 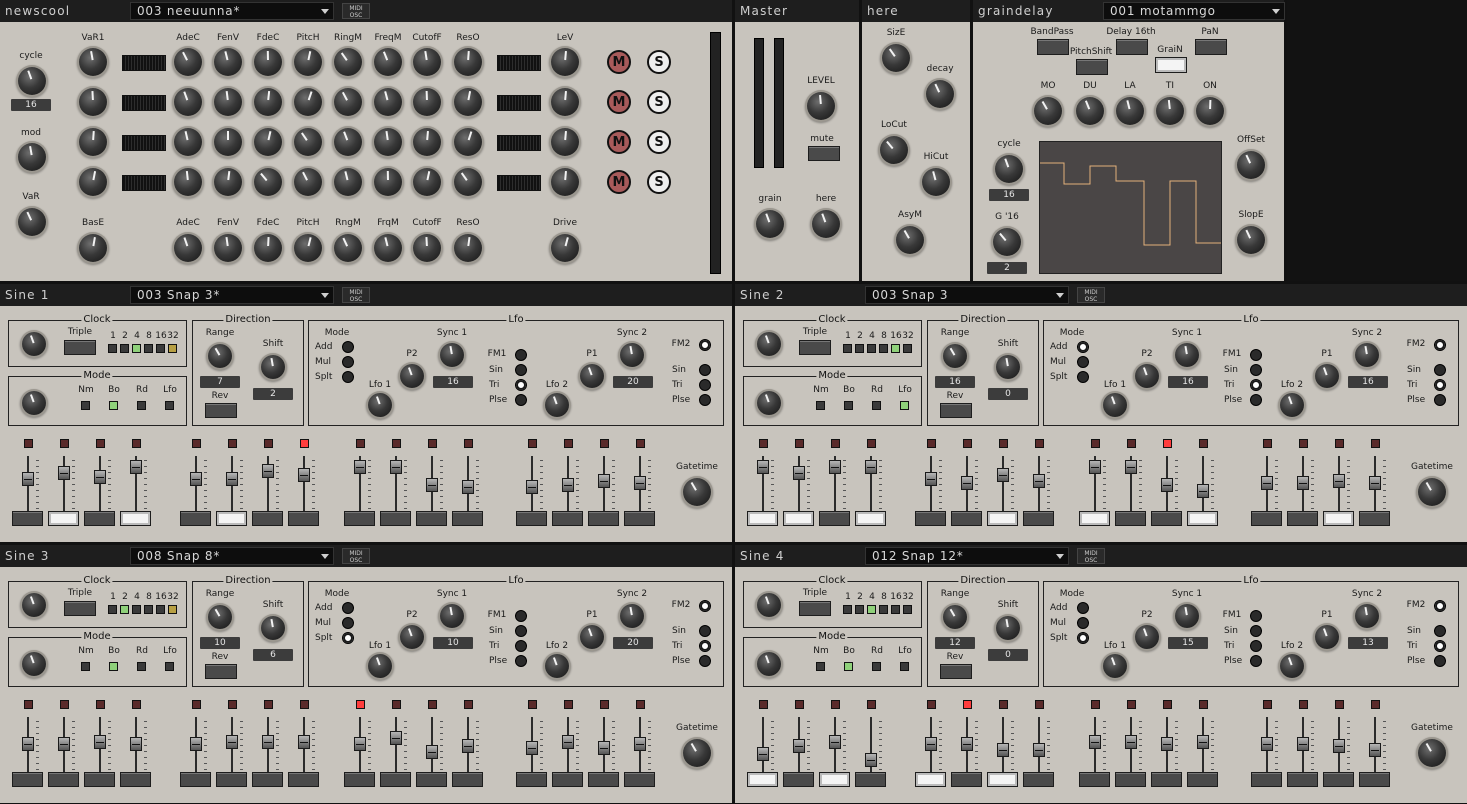 What do you see at coordinates (955, 643) in the screenshot?
I see `range-value: 12` at bounding box center [955, 643].